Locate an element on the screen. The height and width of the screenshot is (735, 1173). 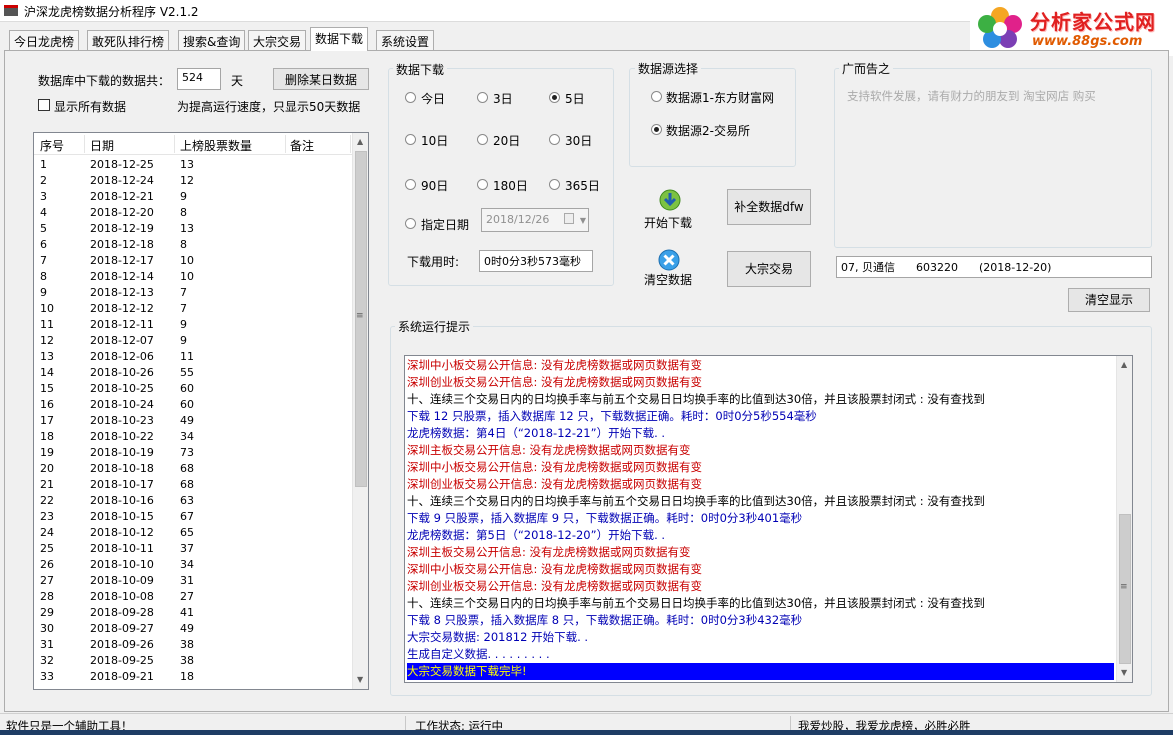
ad-text: 支持软件发展，请有财力的朋友到 淘宝网店 购买 is located at coordinates (971, 96).